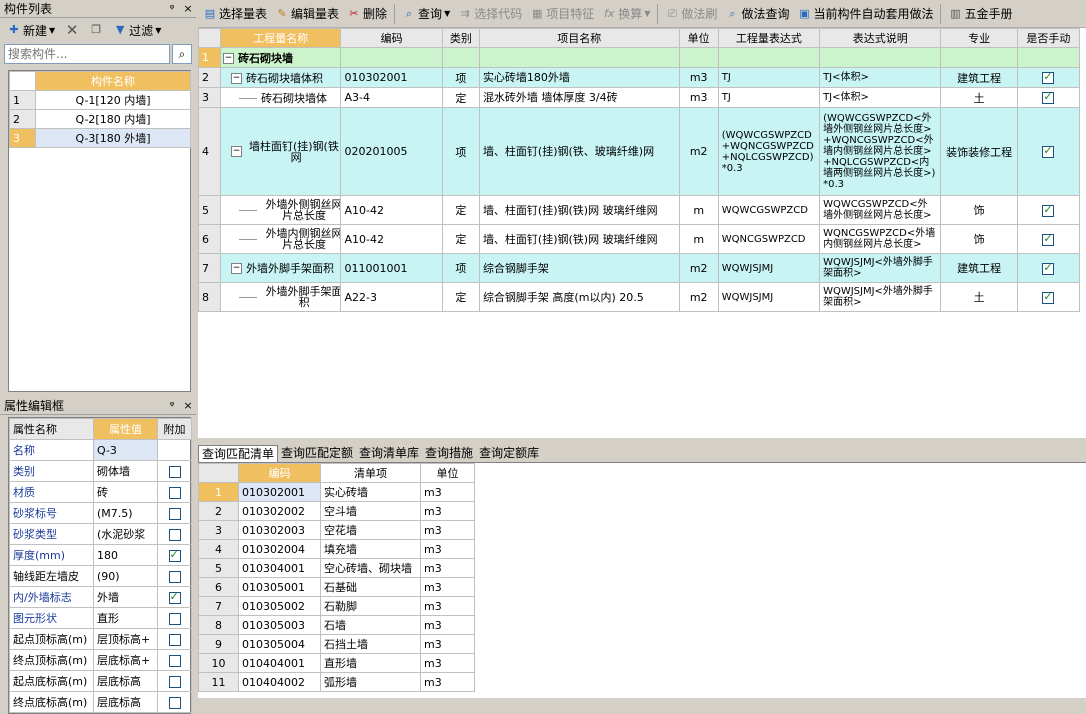 Image resolution: width=1086 pixels, height=714 pixels. What do you see at coordinates (125, 660) in the screenshot?
I see `property-value: 层底标高+` at bounding box center [125, 660].